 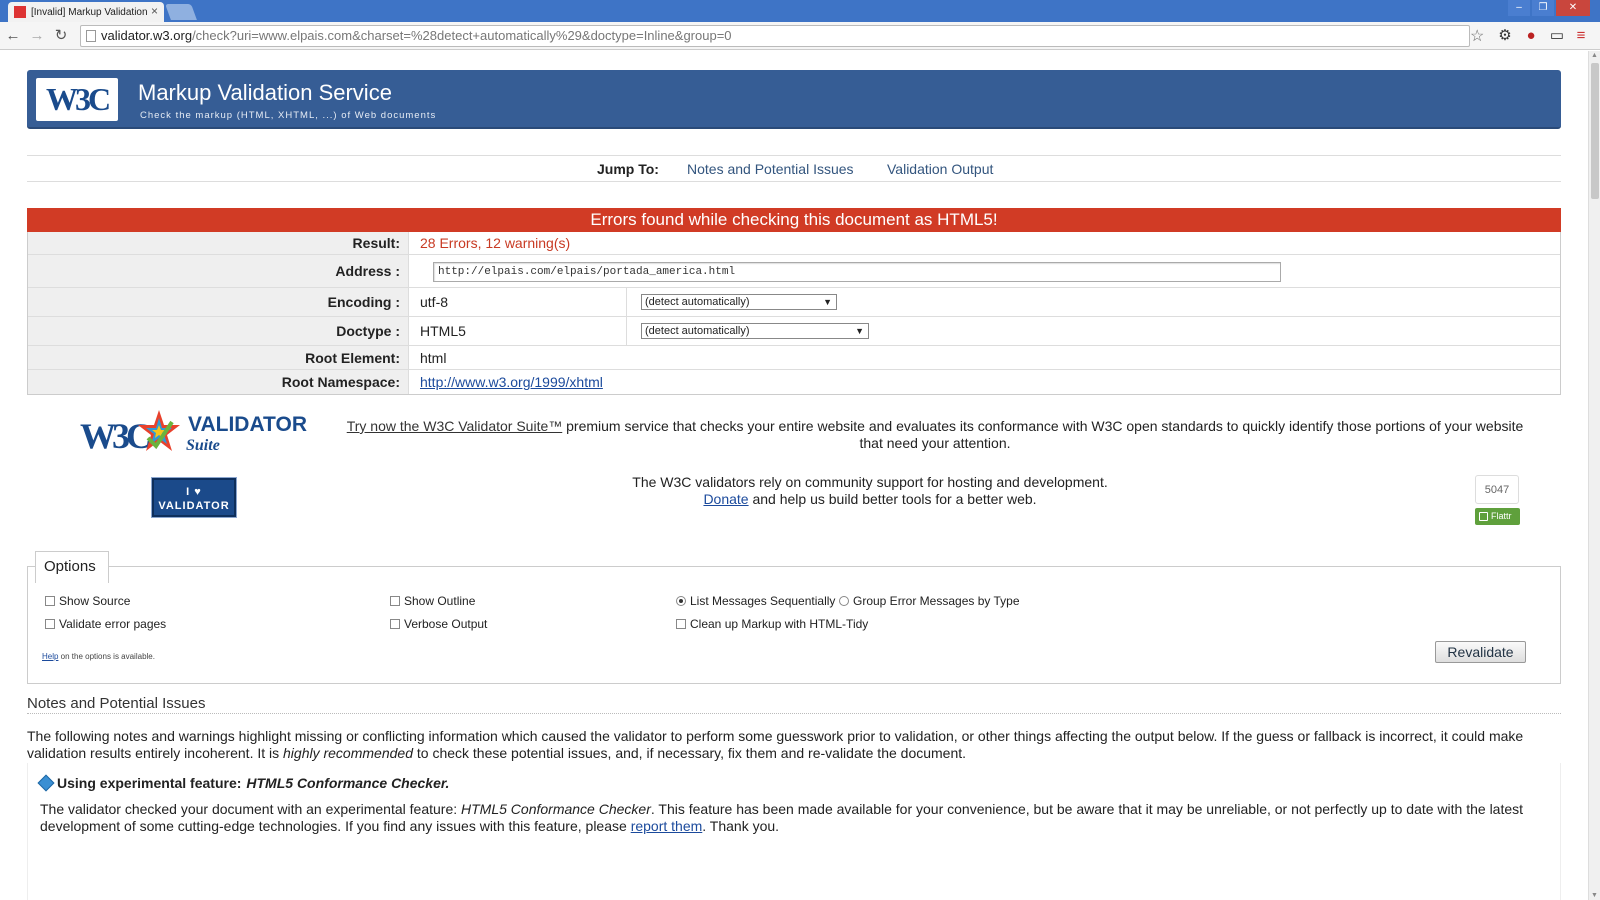 I want to click on options-help-link: Help, so click(x=50, y=656).